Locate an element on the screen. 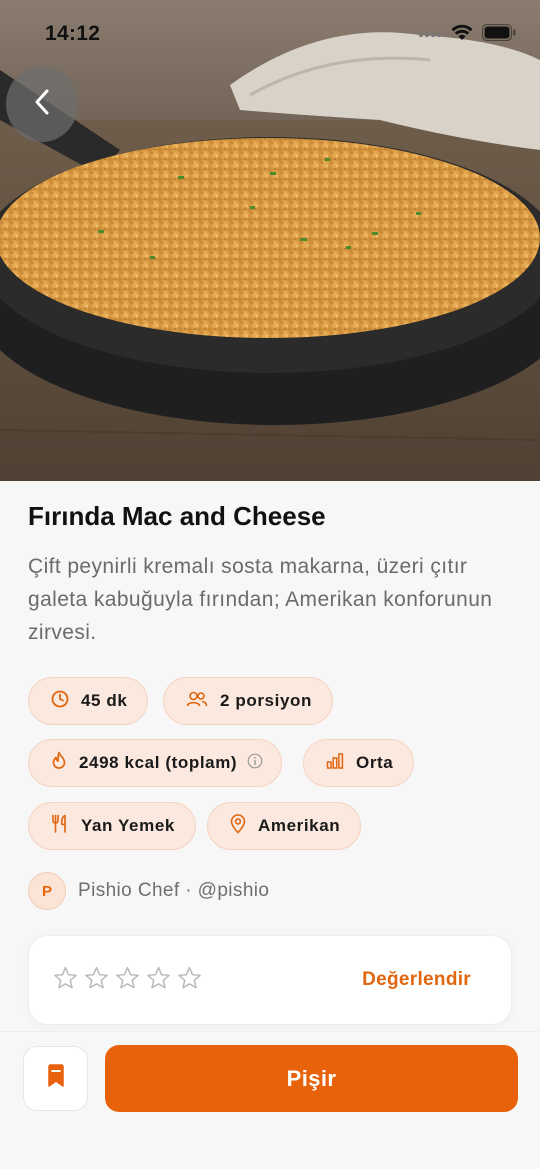 Image resolution: width=540 pixels, height=1169 pixels. author-row: P Pishio Chef · @pishio is located at coordinates (148, 891).